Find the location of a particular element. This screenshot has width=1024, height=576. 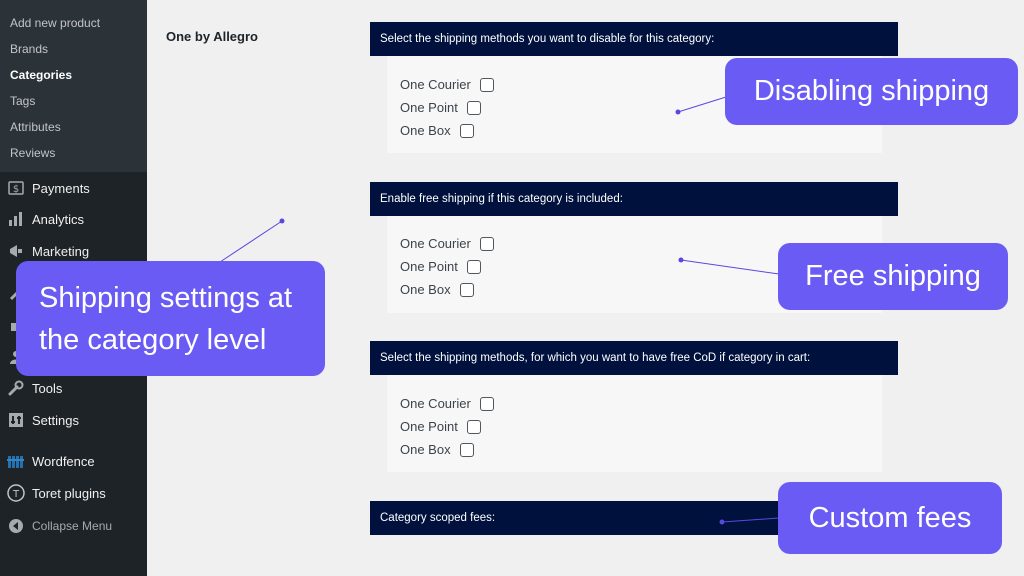

menu-analytics: Analytics is located at coordinates (73, 219).